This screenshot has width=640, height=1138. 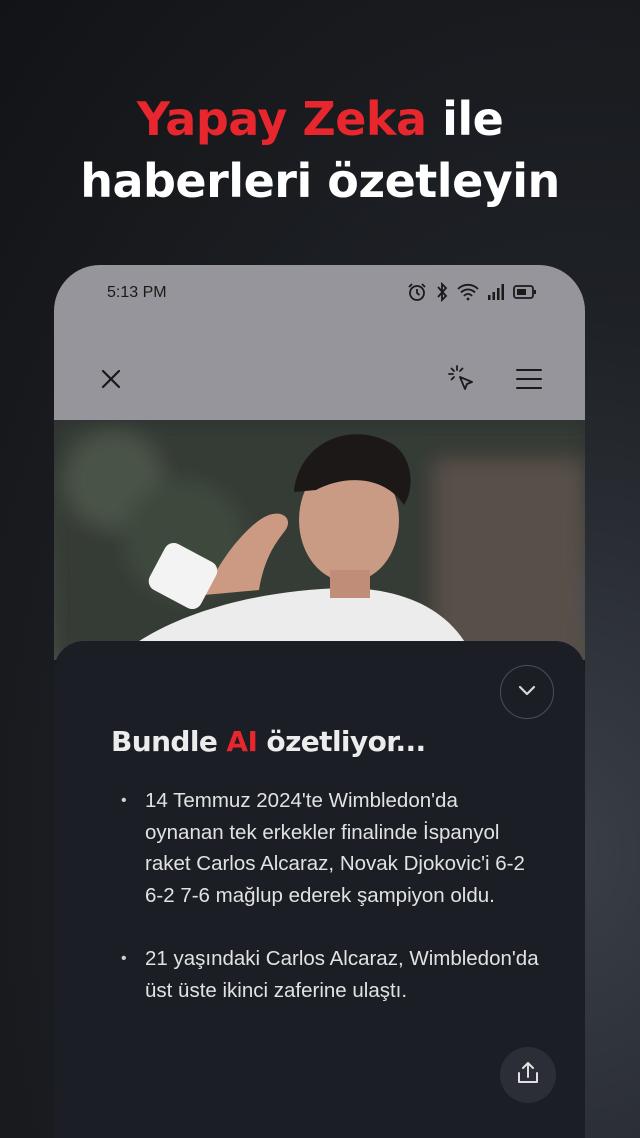 What do you see at coordinates (320, 181) in the screenshot?
I see `headline-line-2: haberleri özetleyin` at bounding box center [320, 181].